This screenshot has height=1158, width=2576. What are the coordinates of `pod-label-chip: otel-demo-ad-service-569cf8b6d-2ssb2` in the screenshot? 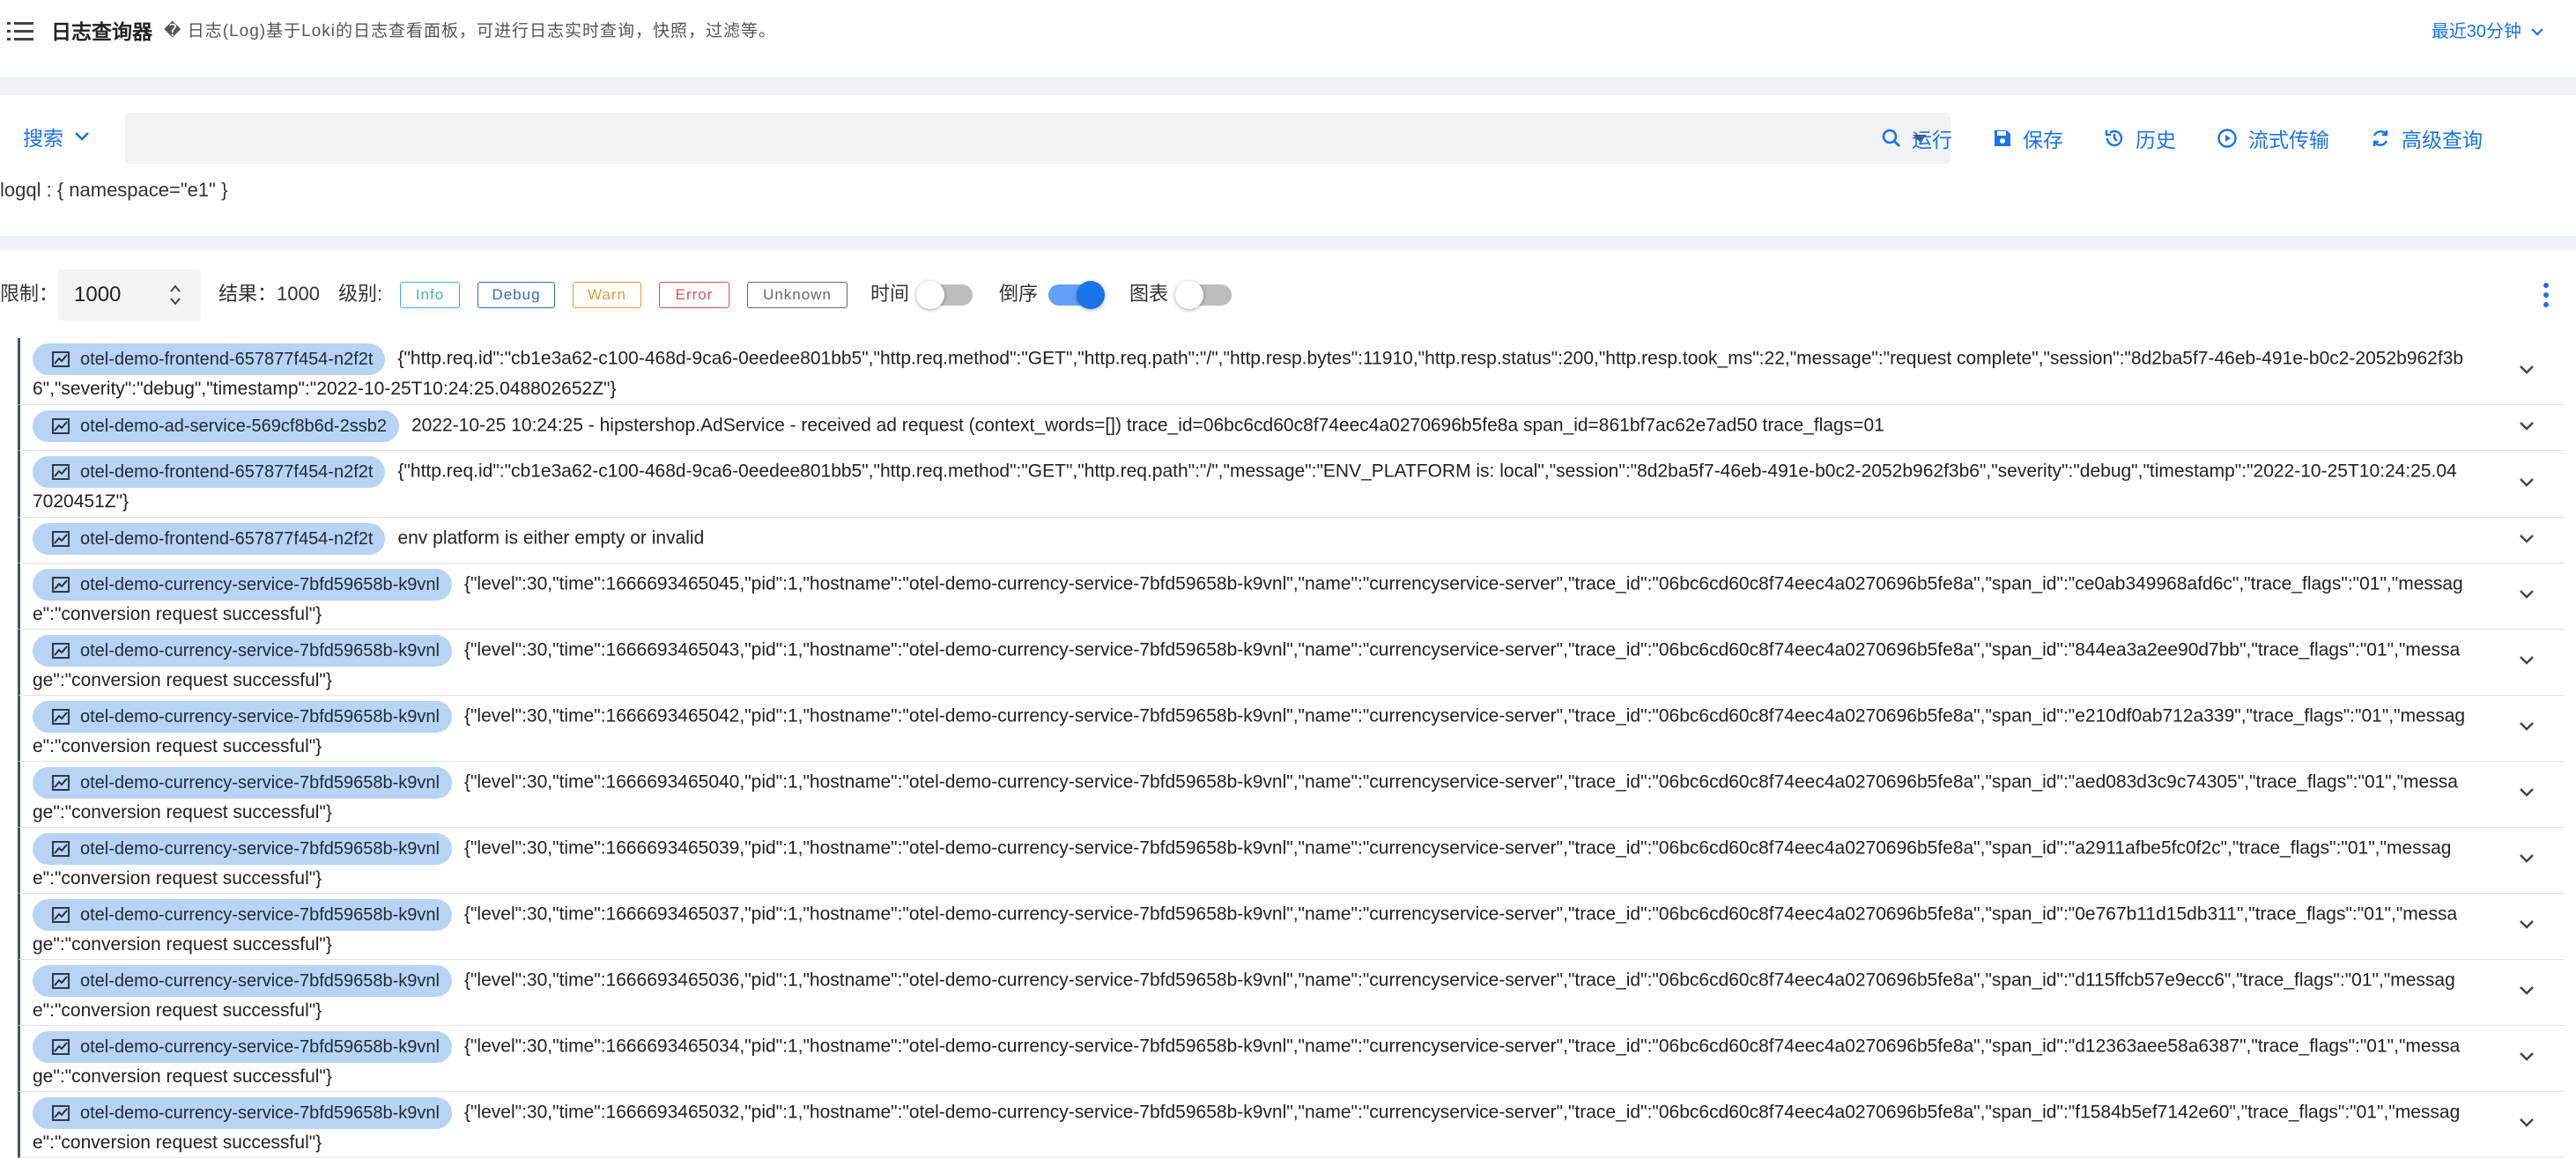 It's located at (216, 426).